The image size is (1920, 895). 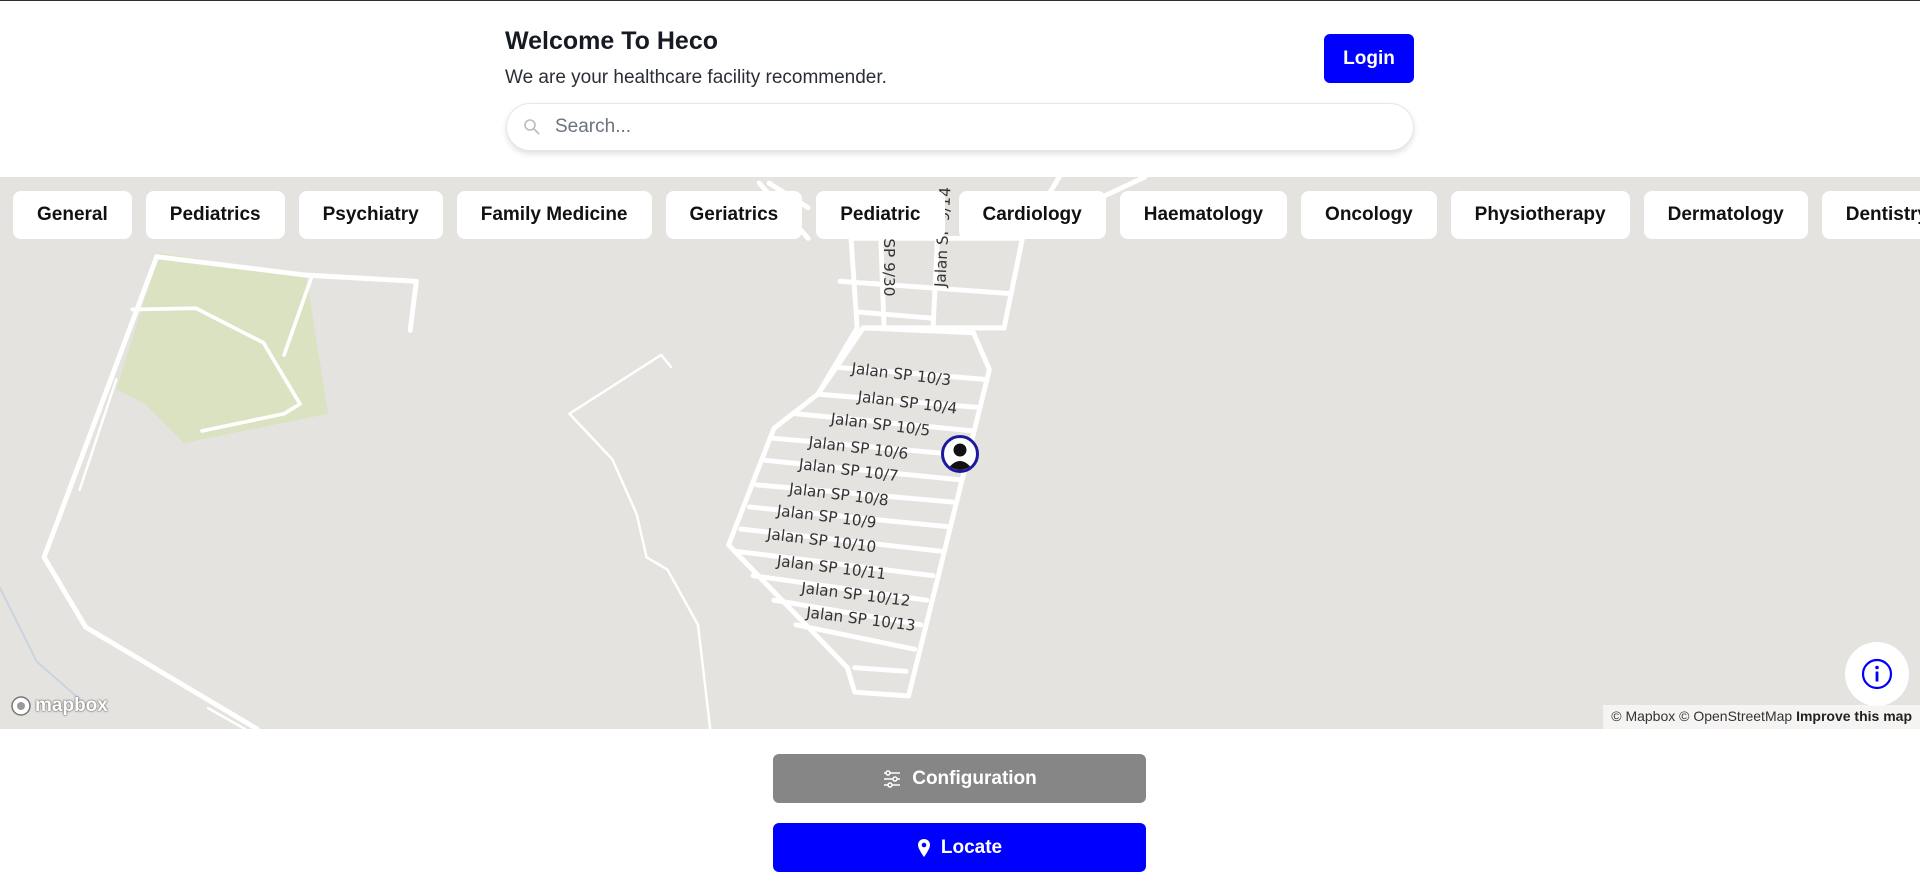 I want to click on category-chip-physiotherapy: Physiotherapy, so click(x=1540, y=215).